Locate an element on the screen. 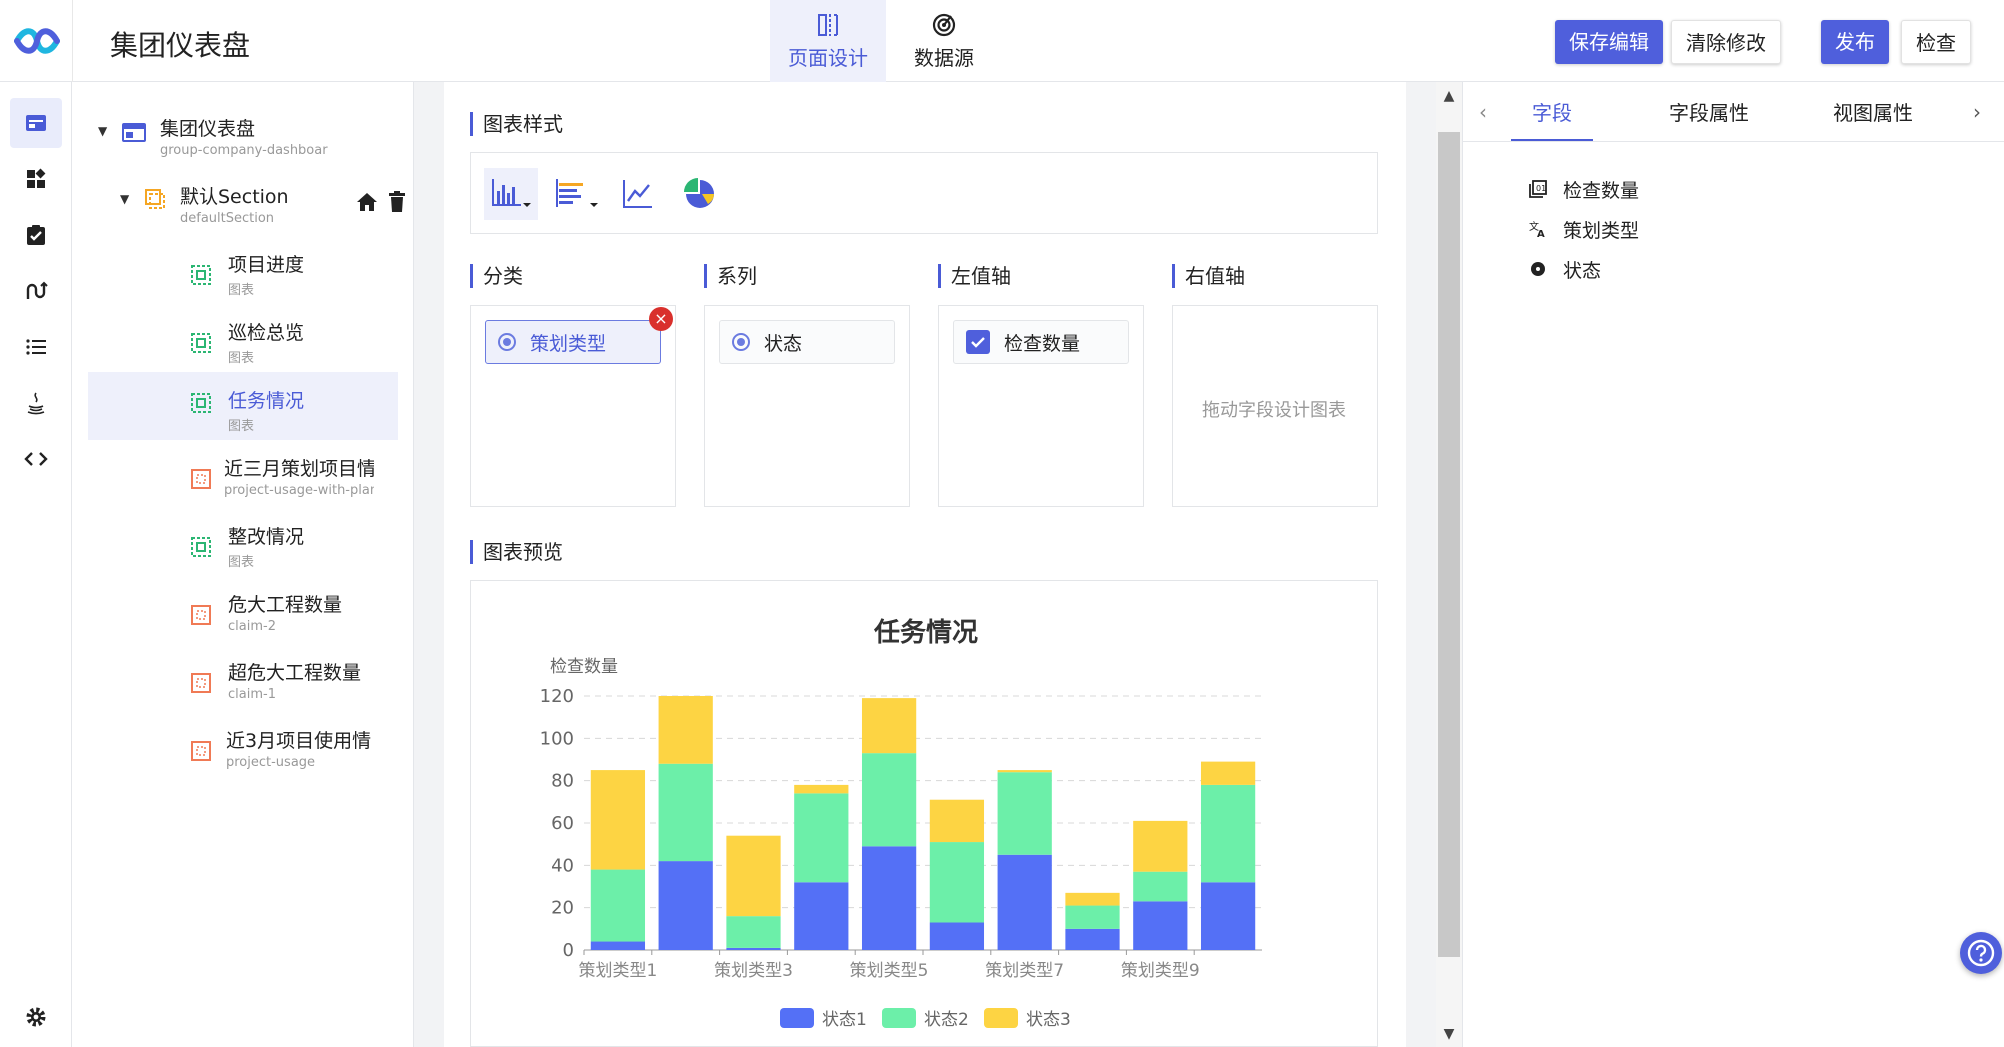 Image resolution: width=2004 pixels, height=1047 pixels. bar-chart-icon is located at coordinates (511, 193).